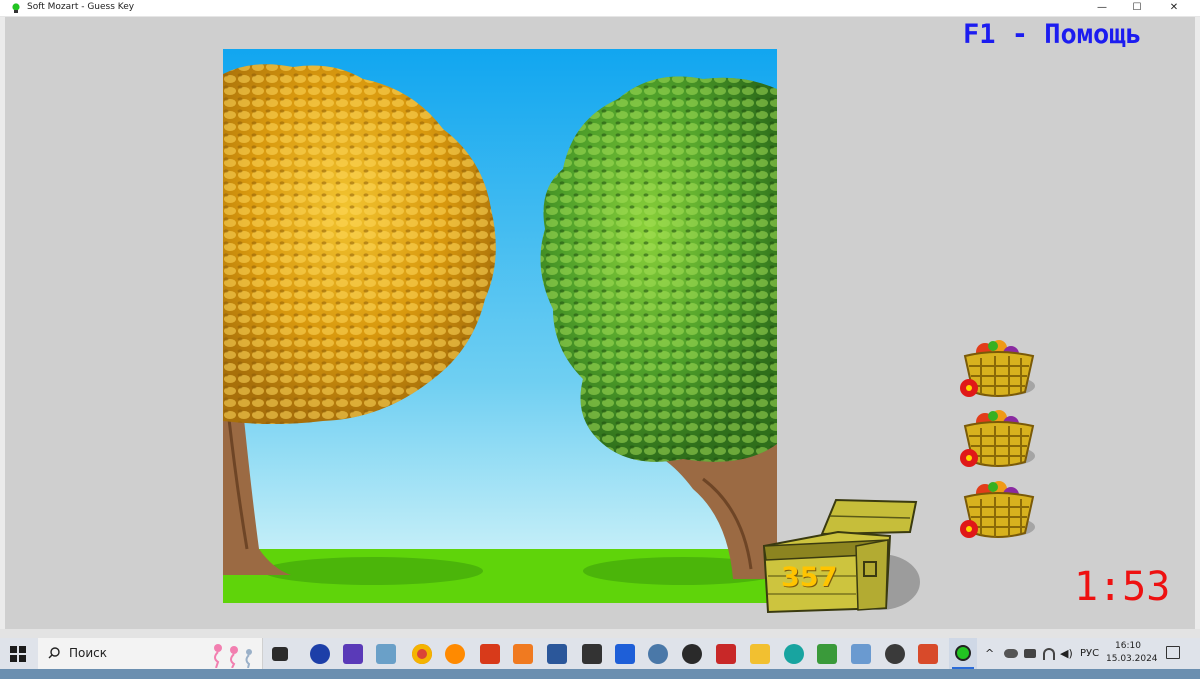 The width and height of the screenshot is (1200, 679). I want to click on wifi-icon, so click(1049, 654).